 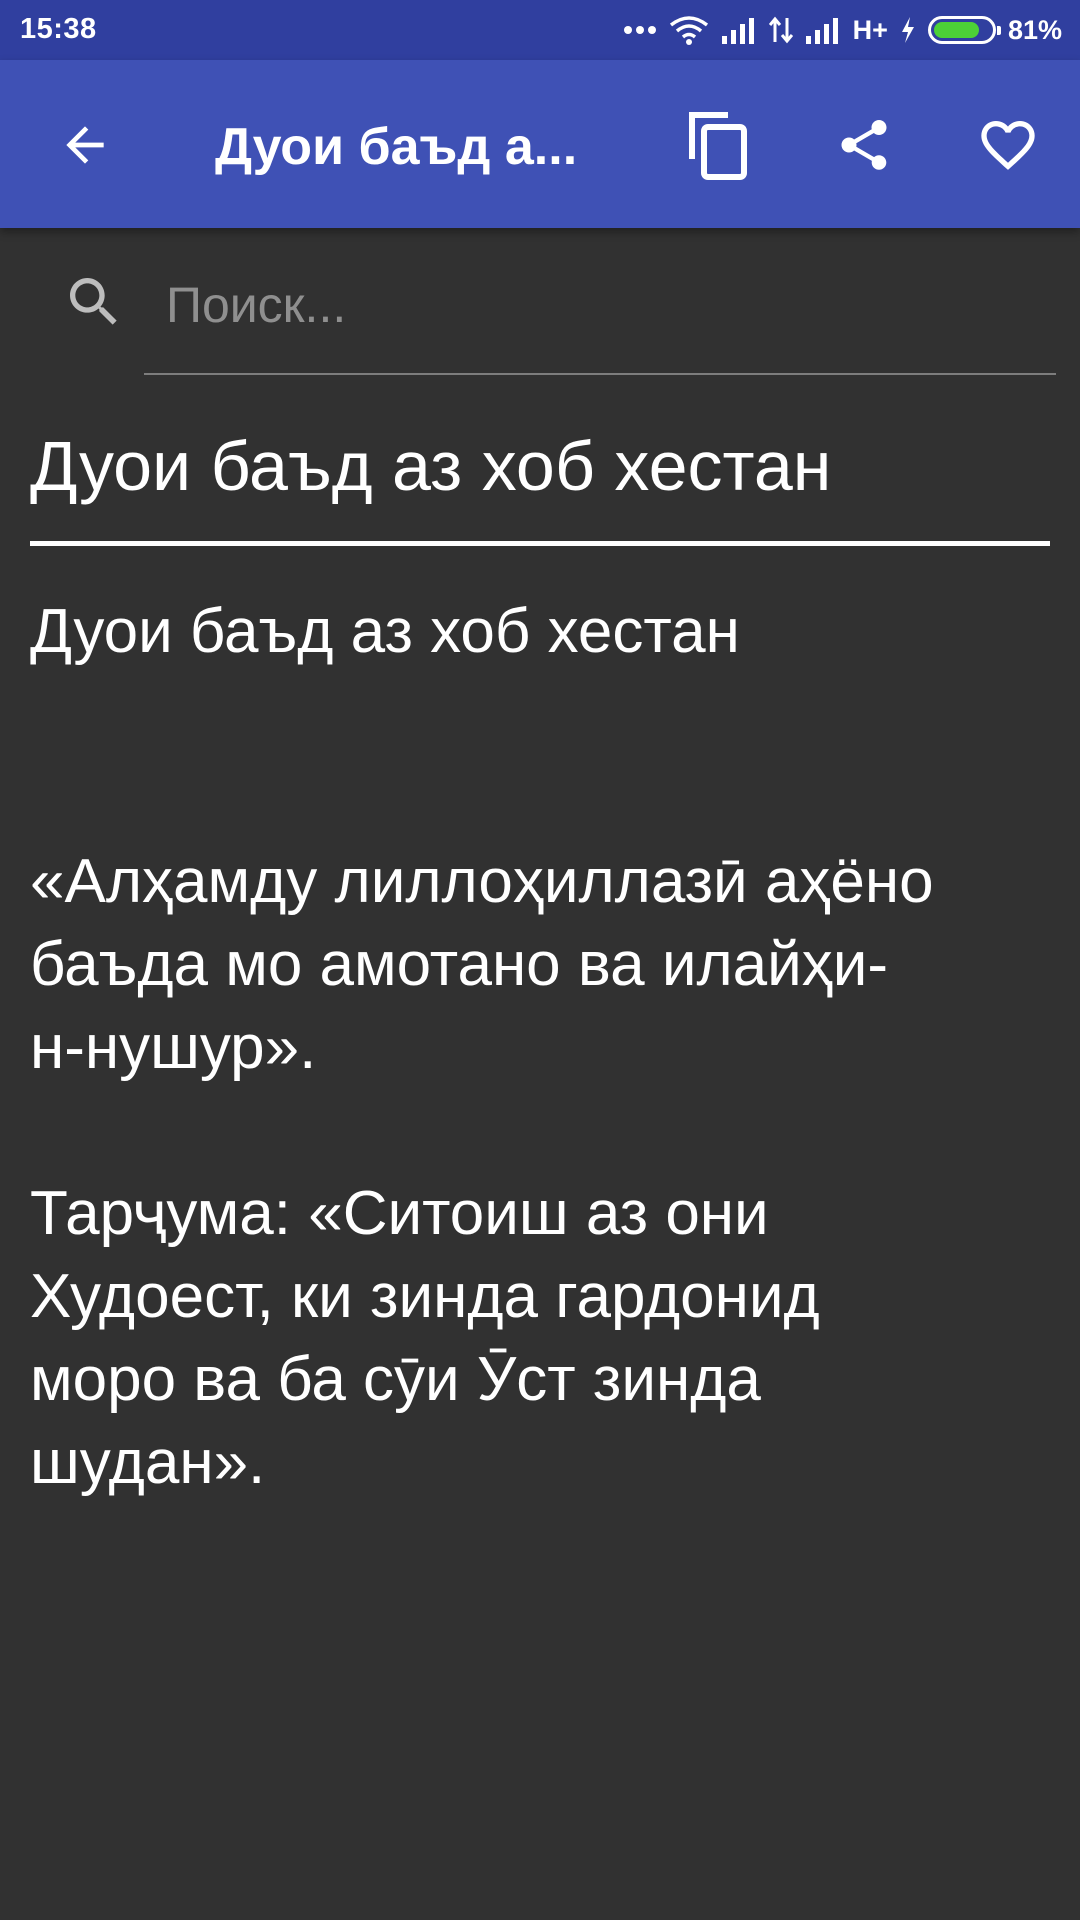 What do you see at coordinates (431, 466) in the screenshot?
I see `content-title: Дуои баъд аз хоб хестан` at bounding box center [431, 466].